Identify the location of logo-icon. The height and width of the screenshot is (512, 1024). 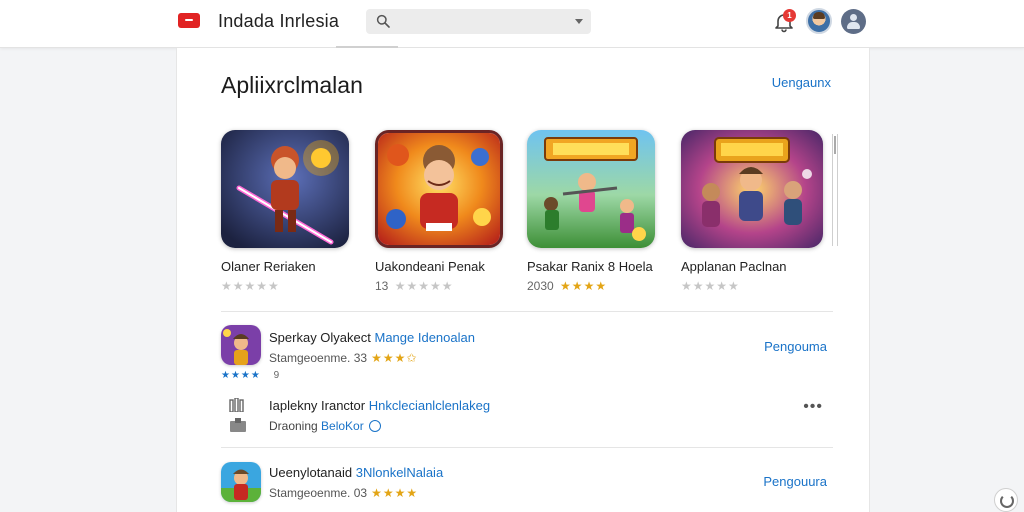
(189, 20).